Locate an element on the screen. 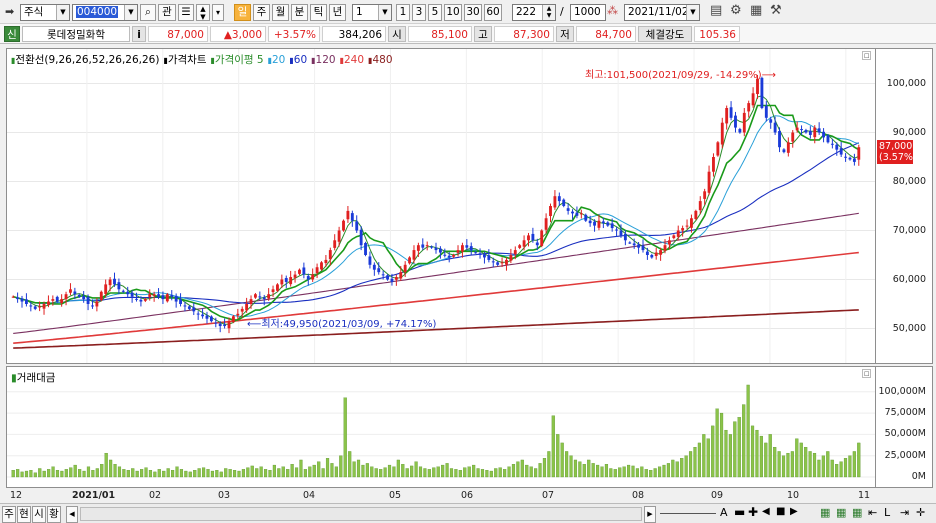 This screenshot has height=523, width=936. bottom-tab-1: 현 is located at coordinates (24, 514).